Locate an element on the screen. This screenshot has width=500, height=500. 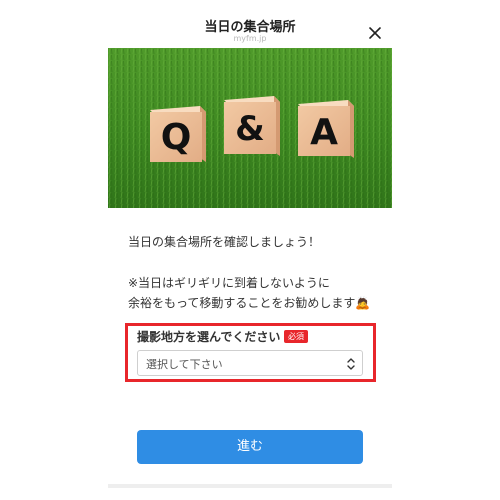
notice-line-2: 余裕をもって移動することをお勧めします🙇 is located at coordinates (249, 303).